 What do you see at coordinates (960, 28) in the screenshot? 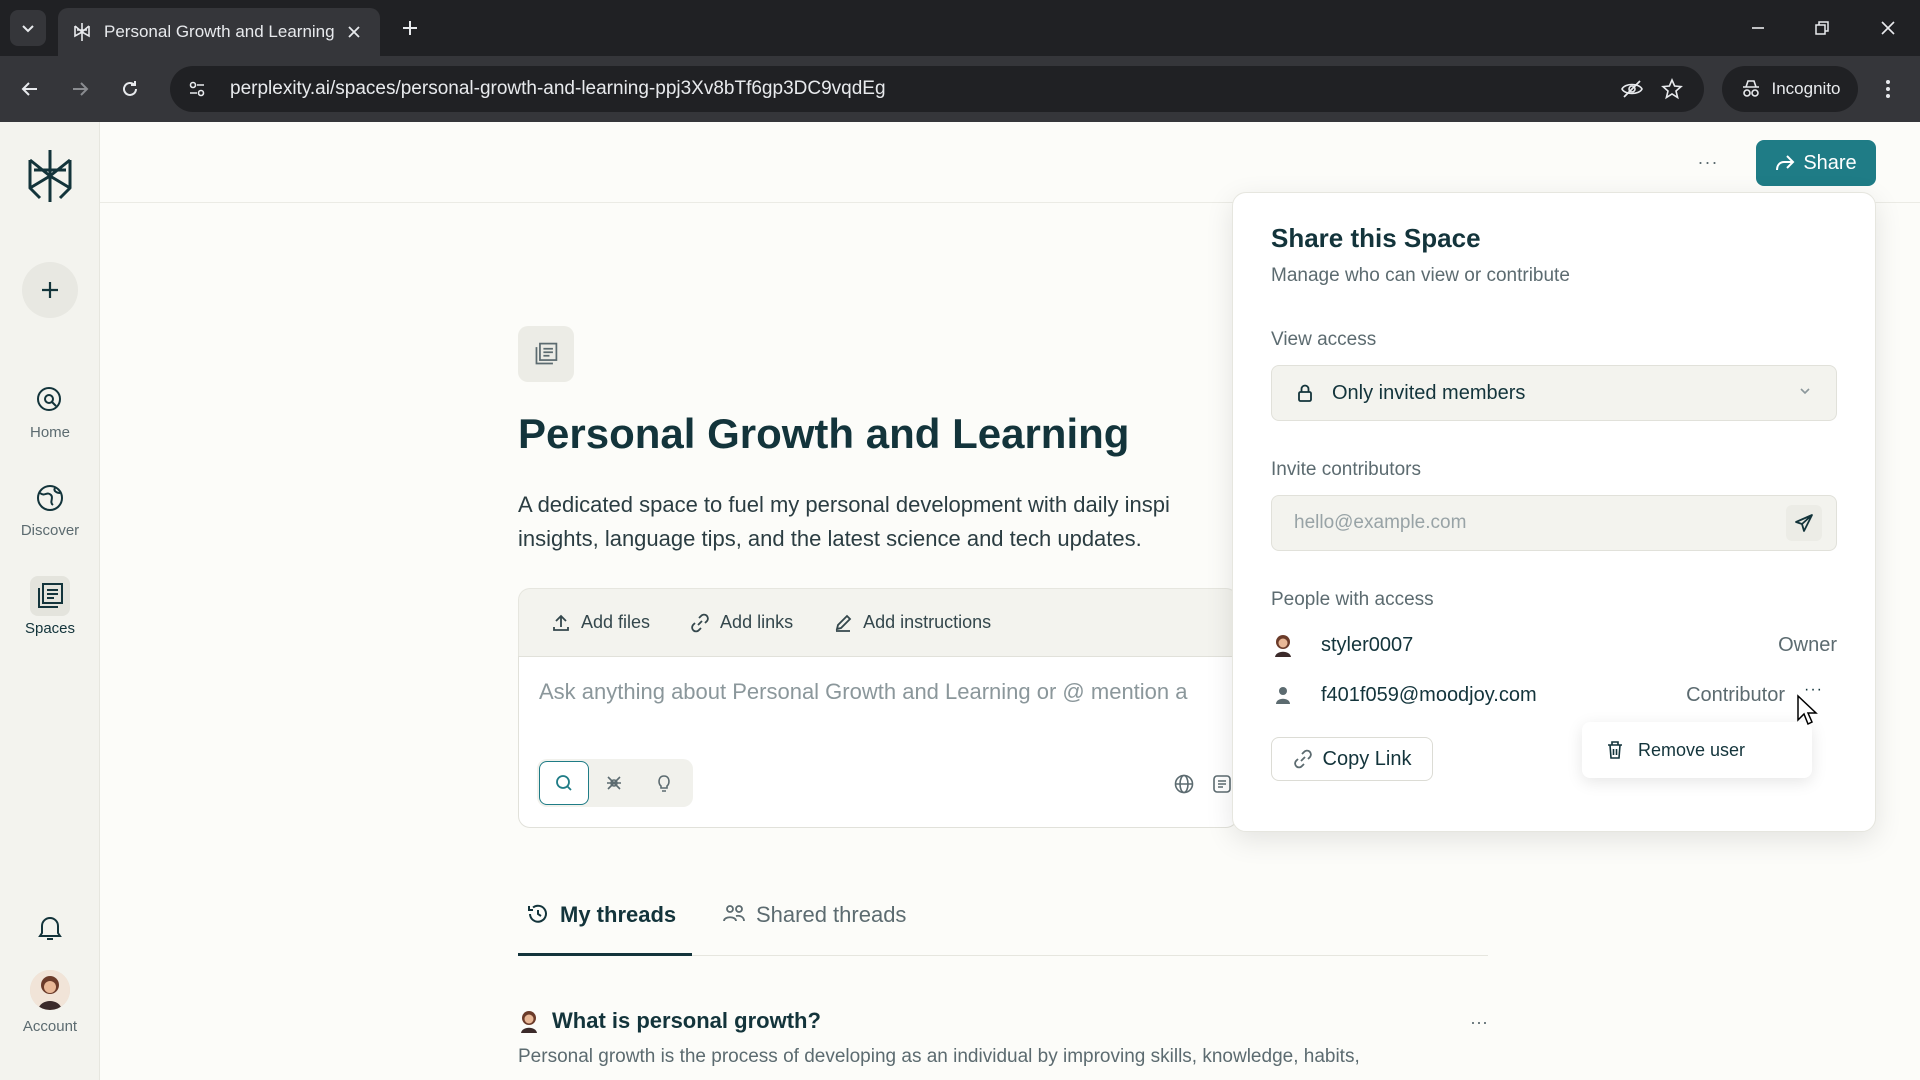
I see `browser-tab-strip: Personal Growth and Learning` at bounding box center [960, 28].